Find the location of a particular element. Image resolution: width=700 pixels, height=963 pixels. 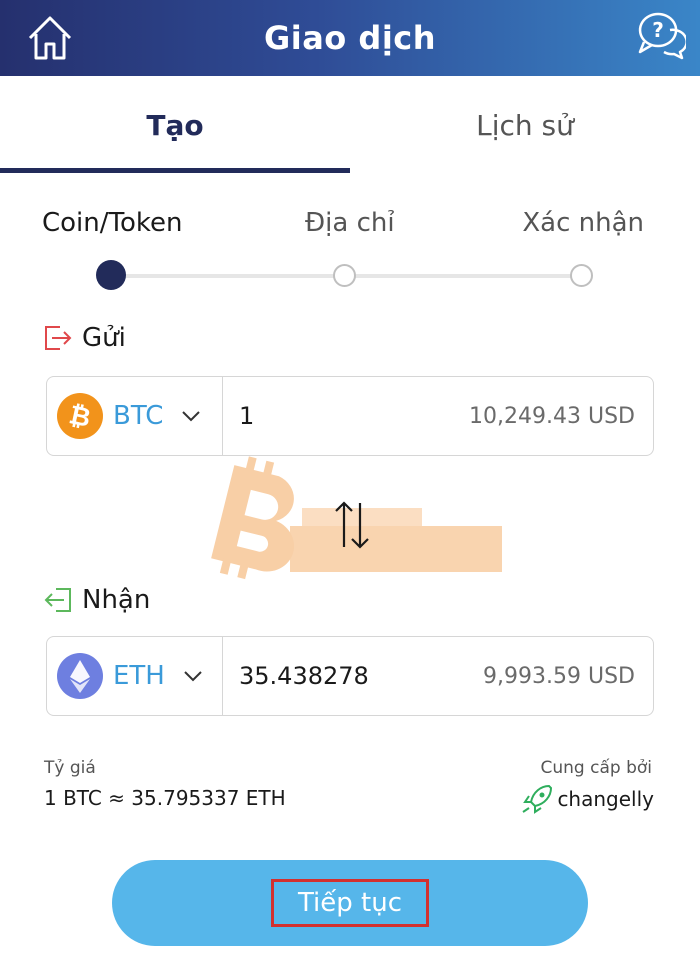

tab-bar: Tạo Lịch sử is located at coordinates (350, 125).